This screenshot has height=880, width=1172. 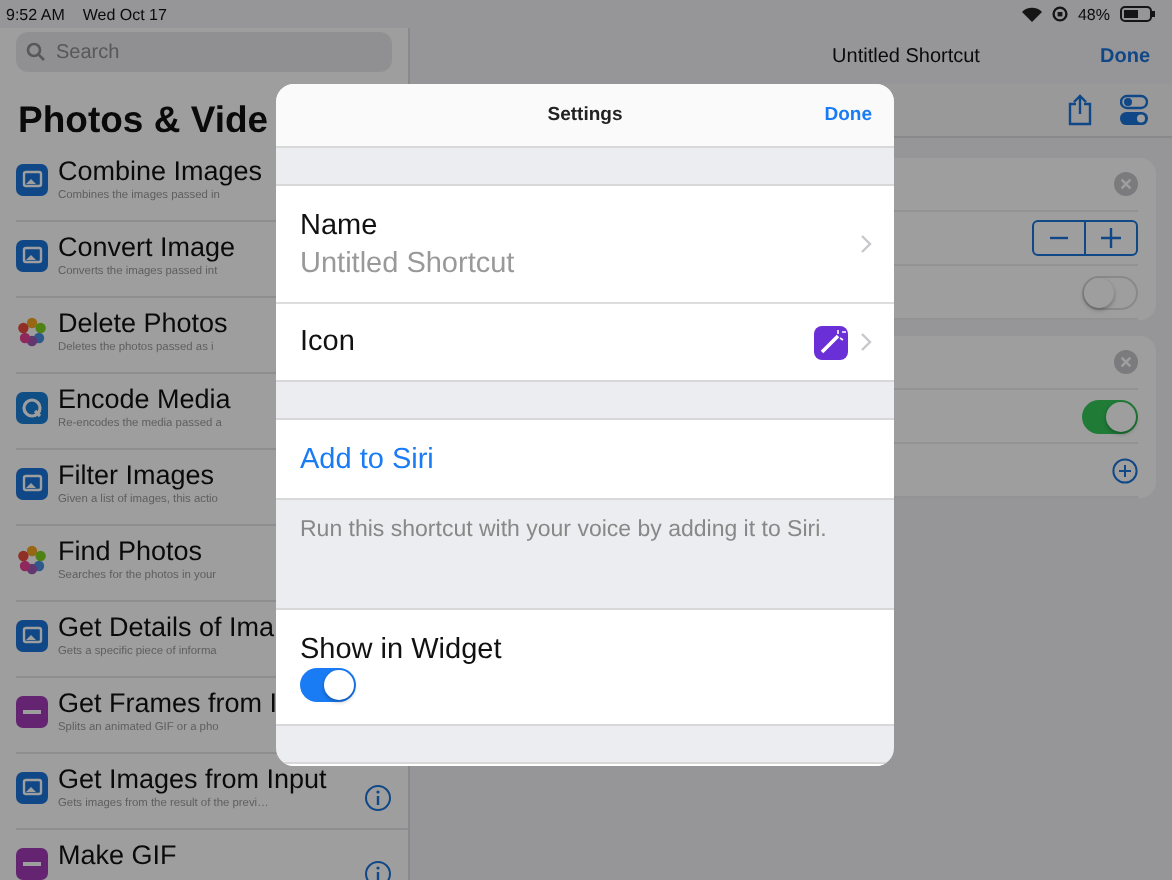 What do you see at coordinates (585, 343) in the screenshot?
I see `icon-row: Icon` at bounding box center [585, 343].